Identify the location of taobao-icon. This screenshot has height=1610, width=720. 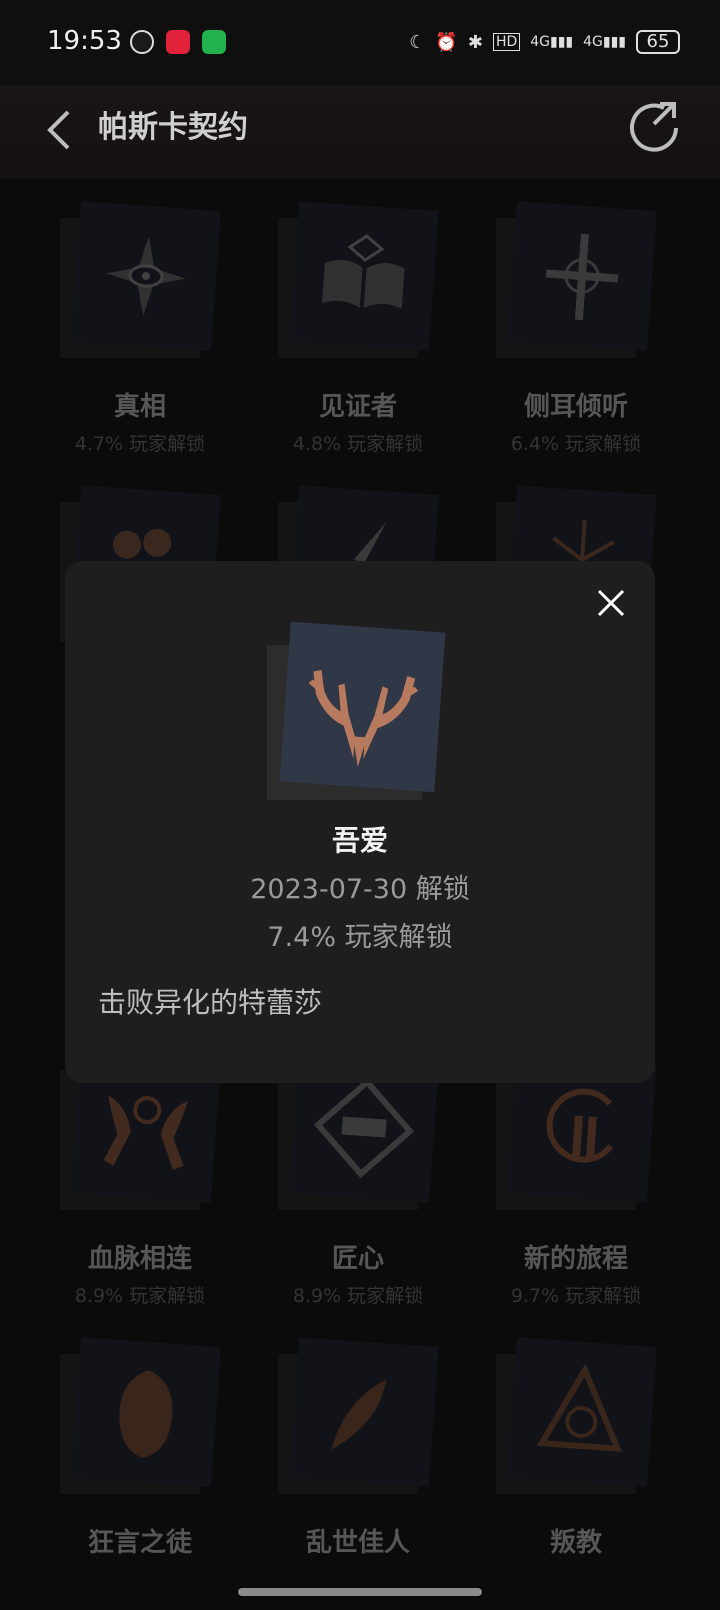
(178, 42).